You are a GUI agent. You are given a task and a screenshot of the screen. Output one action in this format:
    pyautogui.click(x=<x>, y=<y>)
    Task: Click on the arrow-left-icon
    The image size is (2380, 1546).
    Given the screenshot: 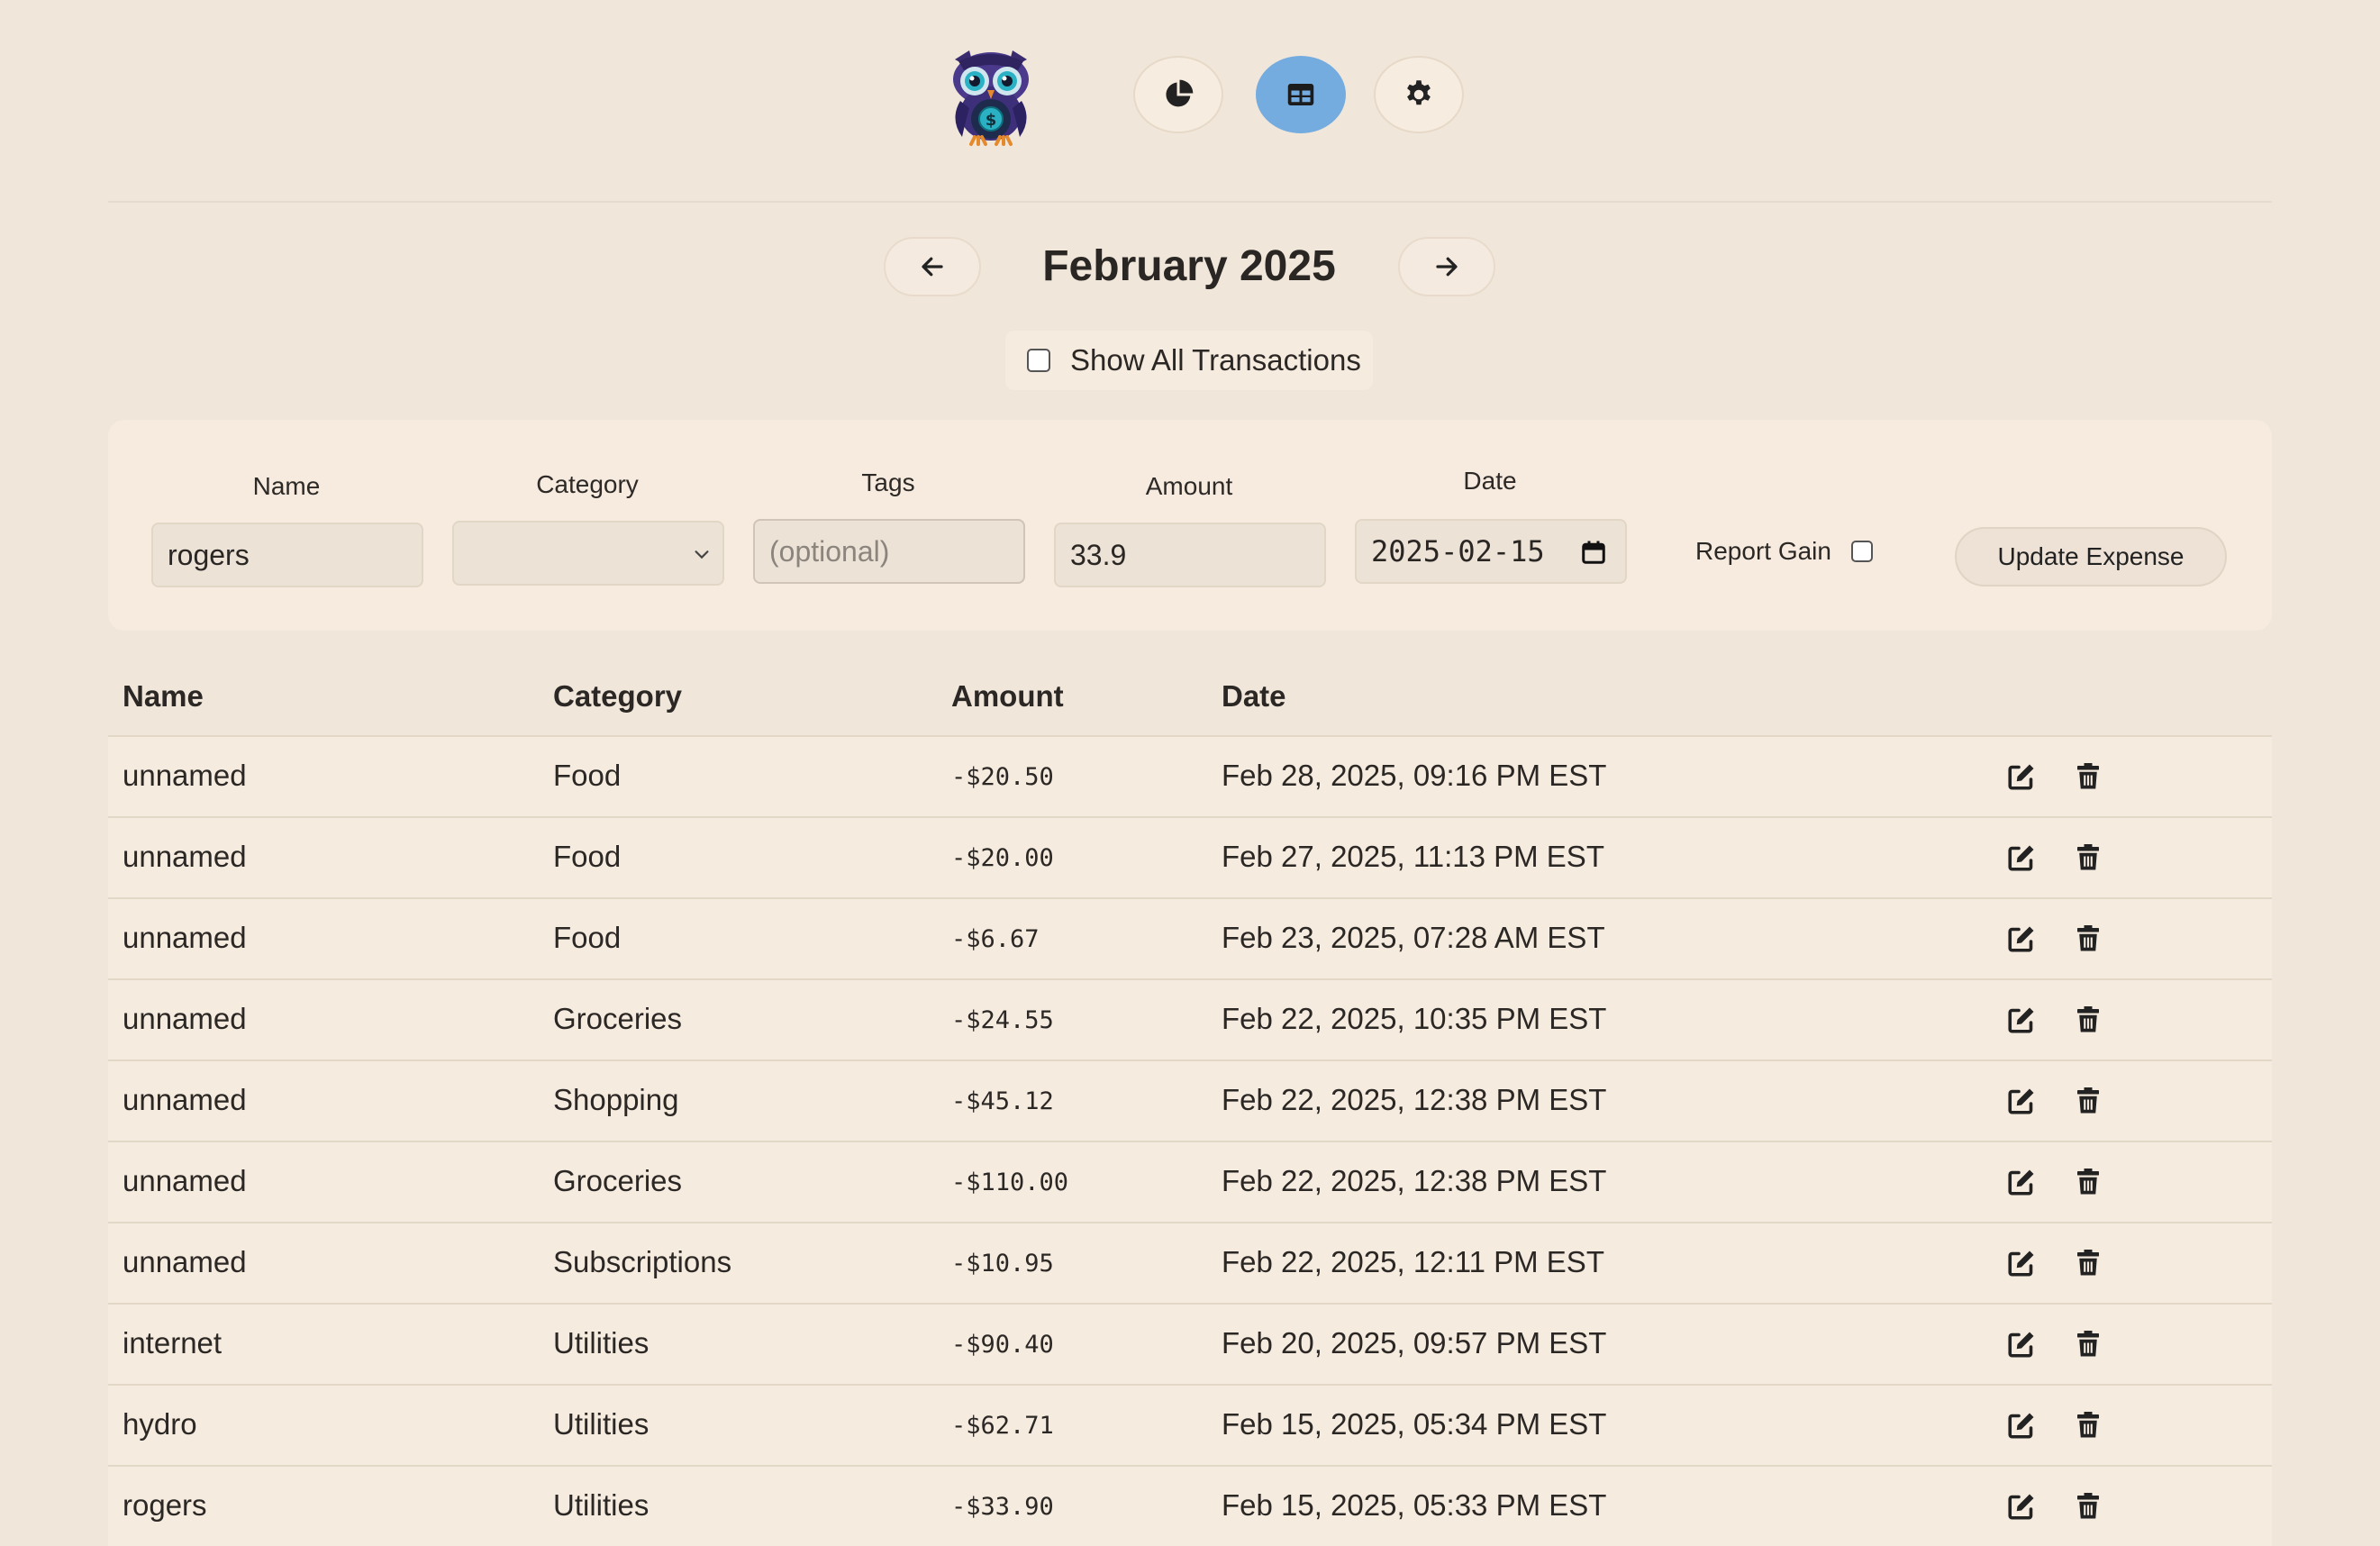 What is the action you would take?
    pyautogui.click(x=933, y=267)
    